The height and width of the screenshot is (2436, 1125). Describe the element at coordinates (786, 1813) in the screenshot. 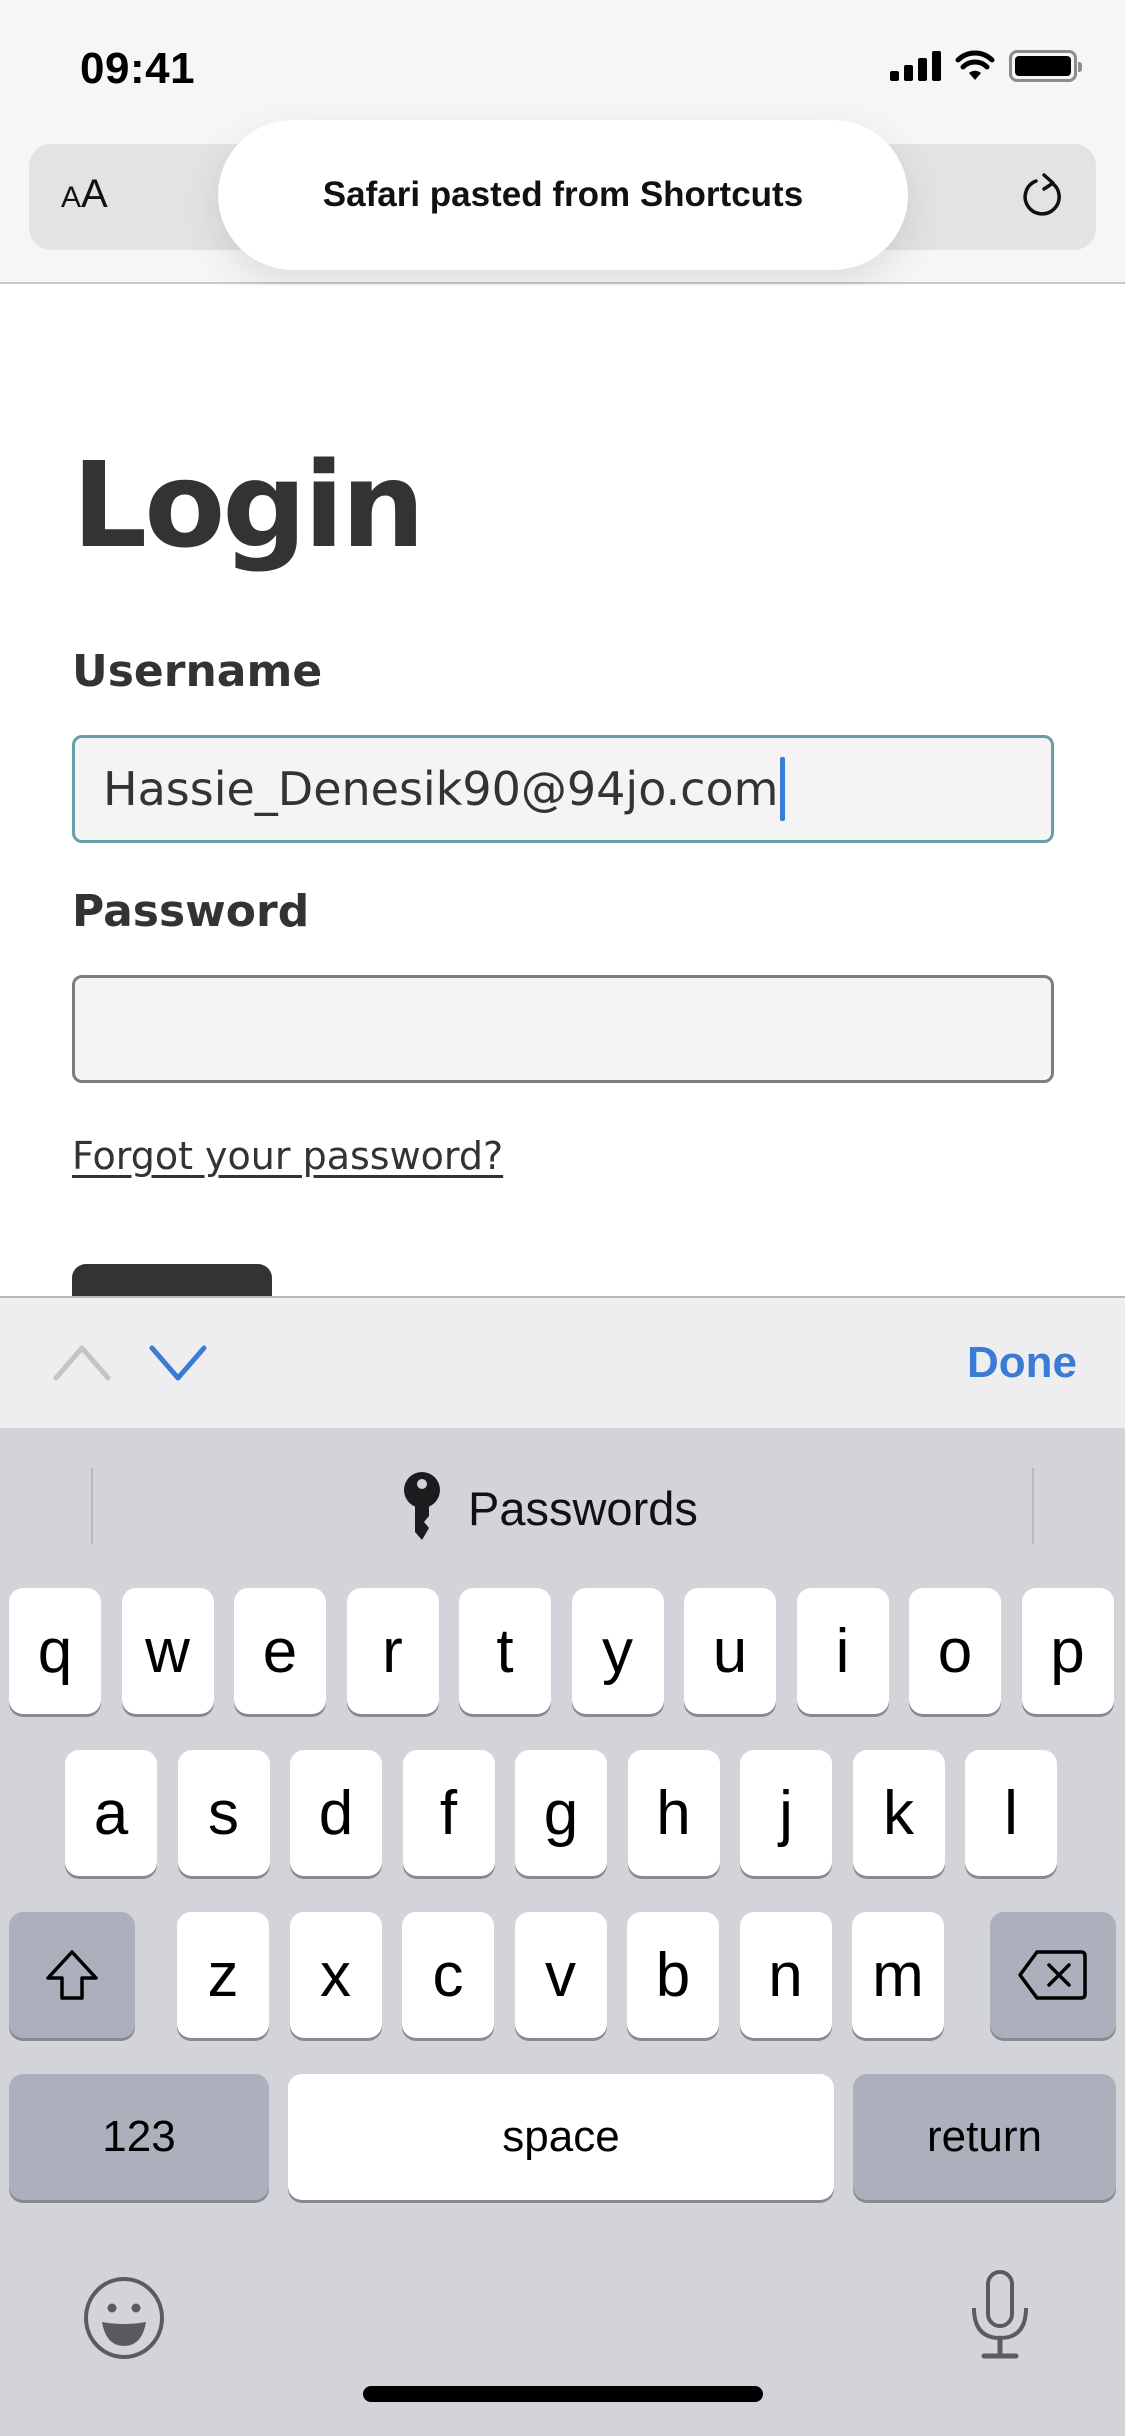

I see `key-j: j` at that location.